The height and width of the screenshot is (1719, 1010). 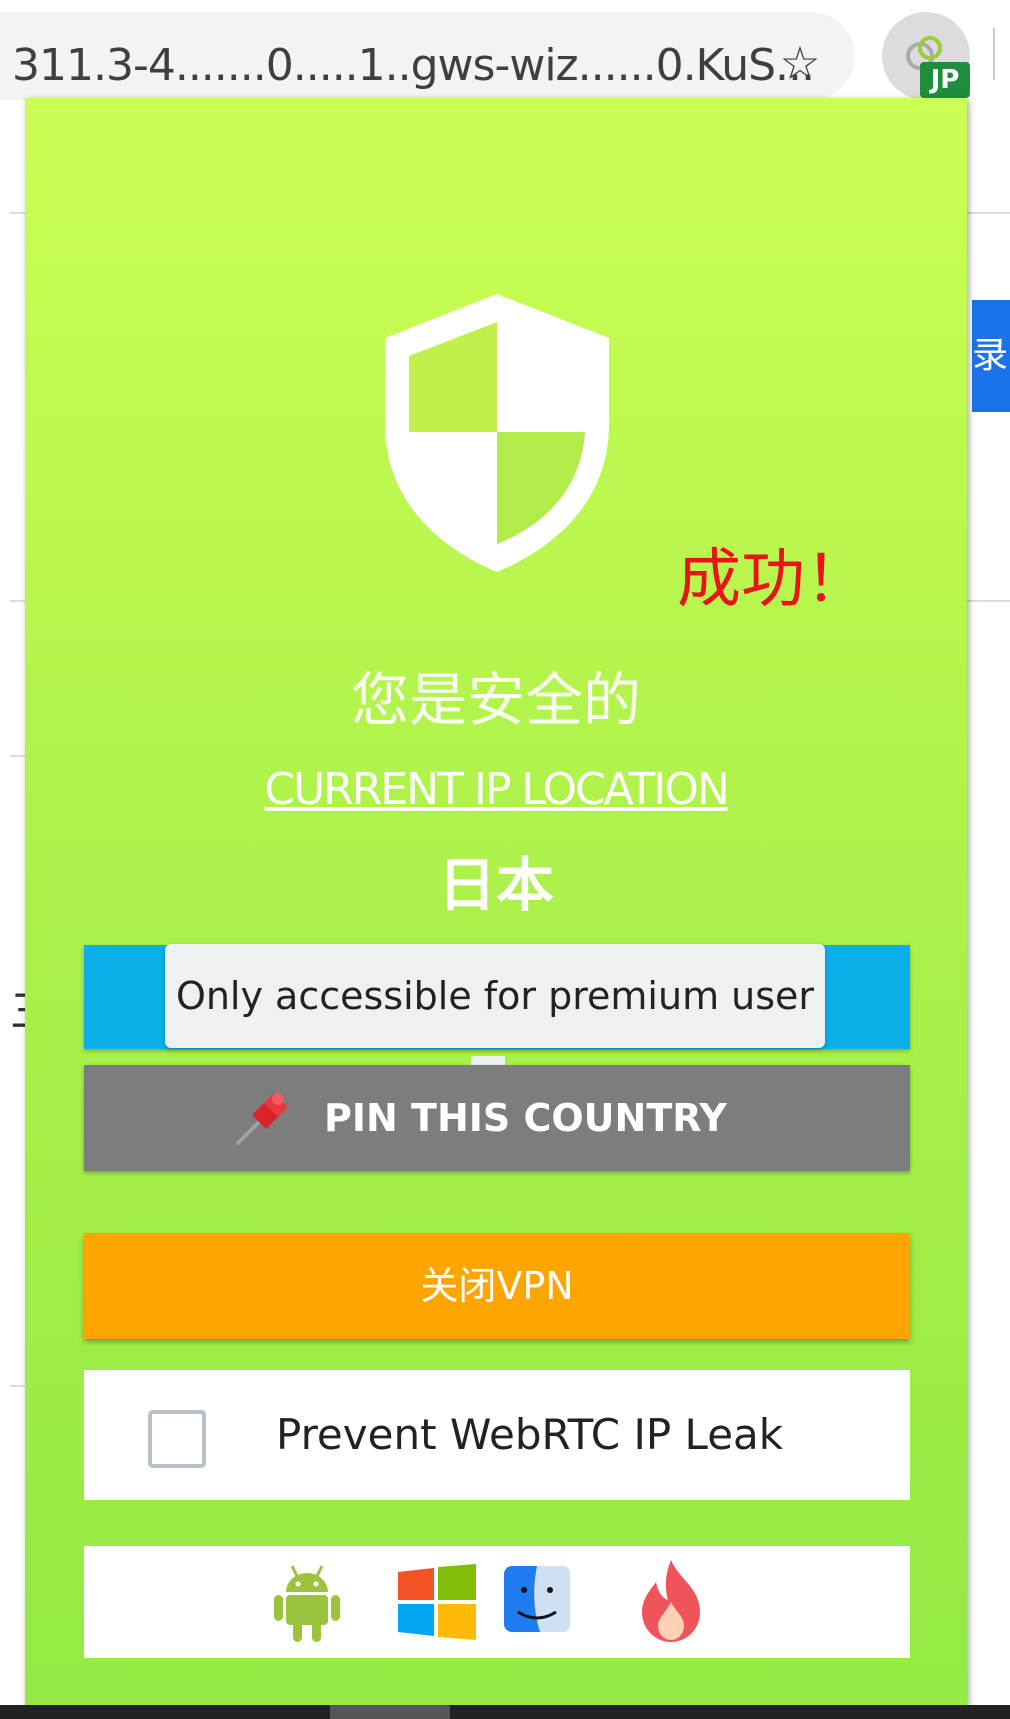 I want to click on webrtc-option: Prevent WebRTC IP Leak, so click(x=497, y=1435).